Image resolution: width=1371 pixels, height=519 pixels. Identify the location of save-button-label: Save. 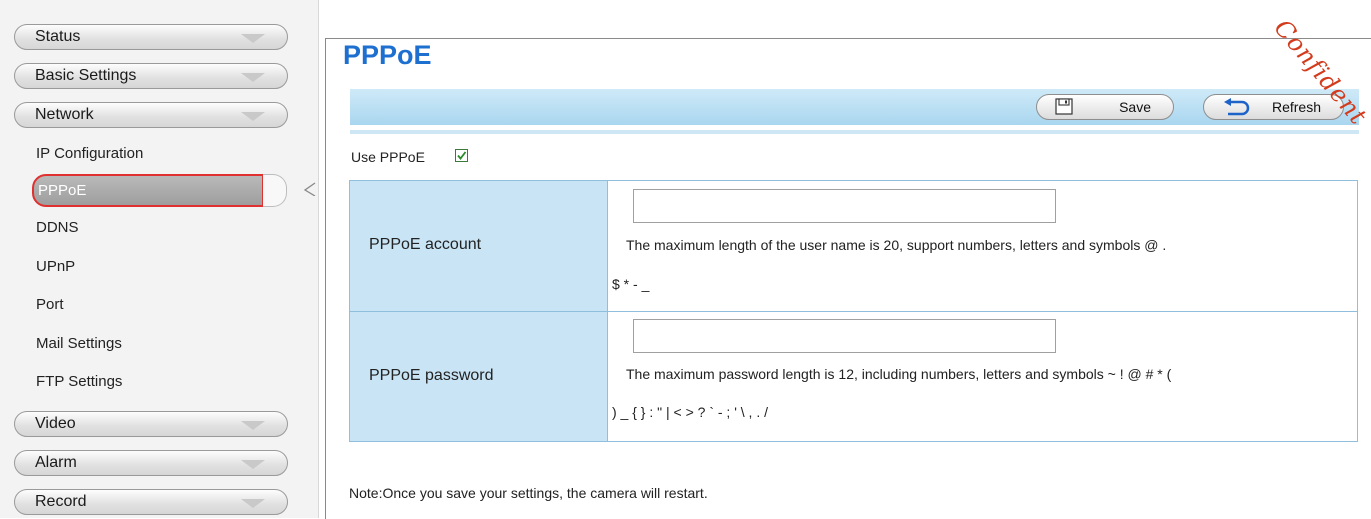
(1135, 107).